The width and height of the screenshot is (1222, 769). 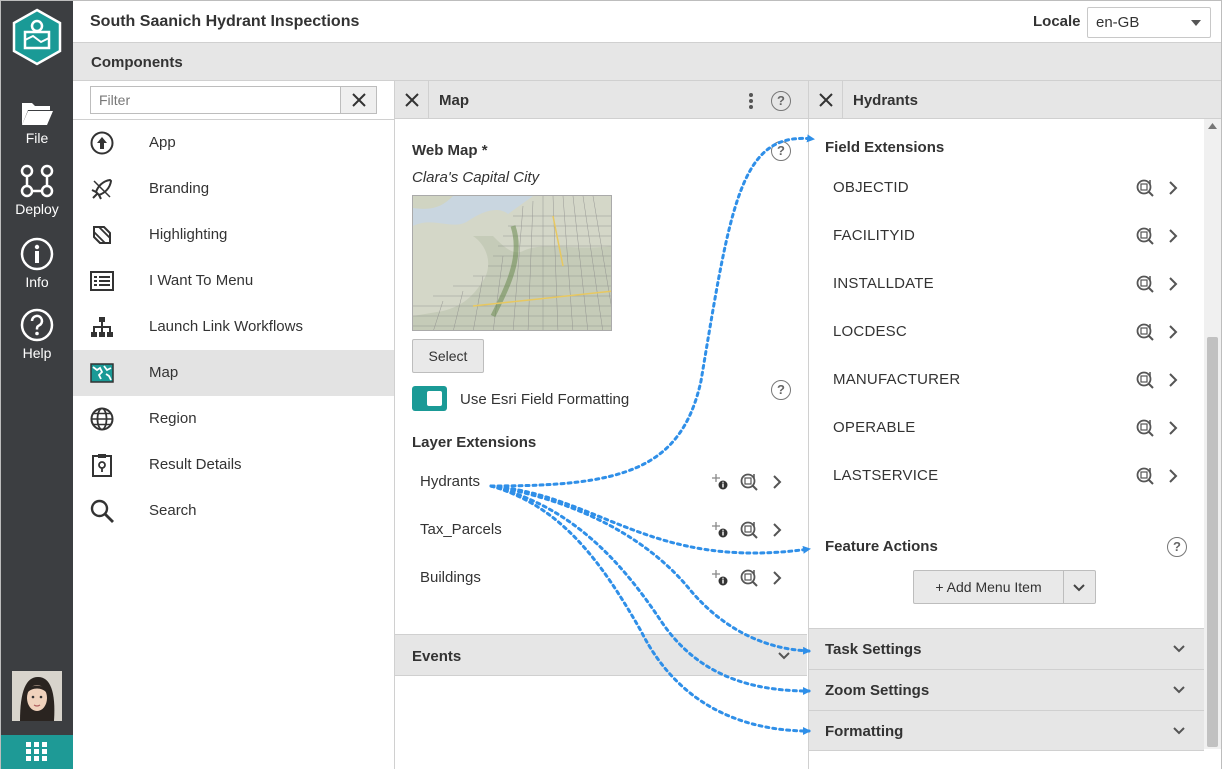 What do you see at coordinates (601, 655) in the screenshot?
I see `events-section-header: Events` at bounding box center [601, 655].